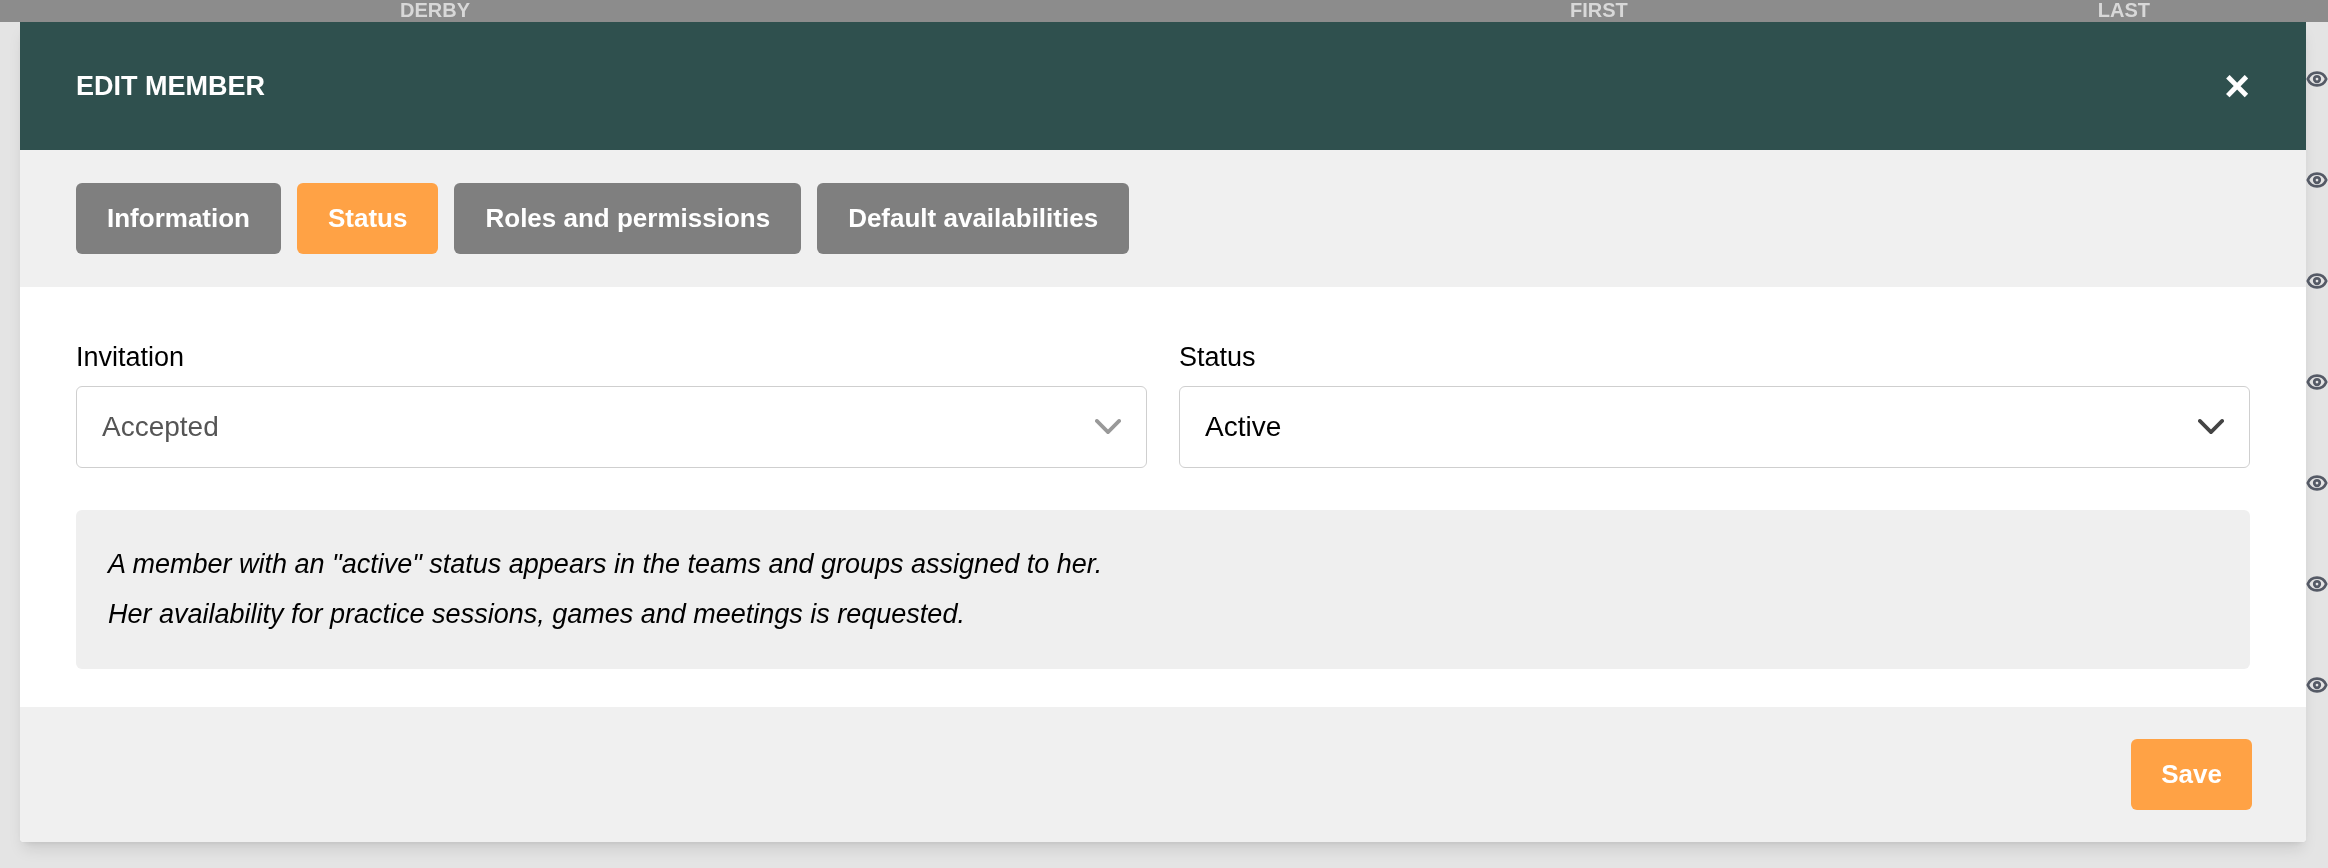 Image resolution: width=2328 pixels, height=868 pixels. Describe the element at coordinates (973, 218) in the screenshot. I see `tab: Default availabilities` at that location.